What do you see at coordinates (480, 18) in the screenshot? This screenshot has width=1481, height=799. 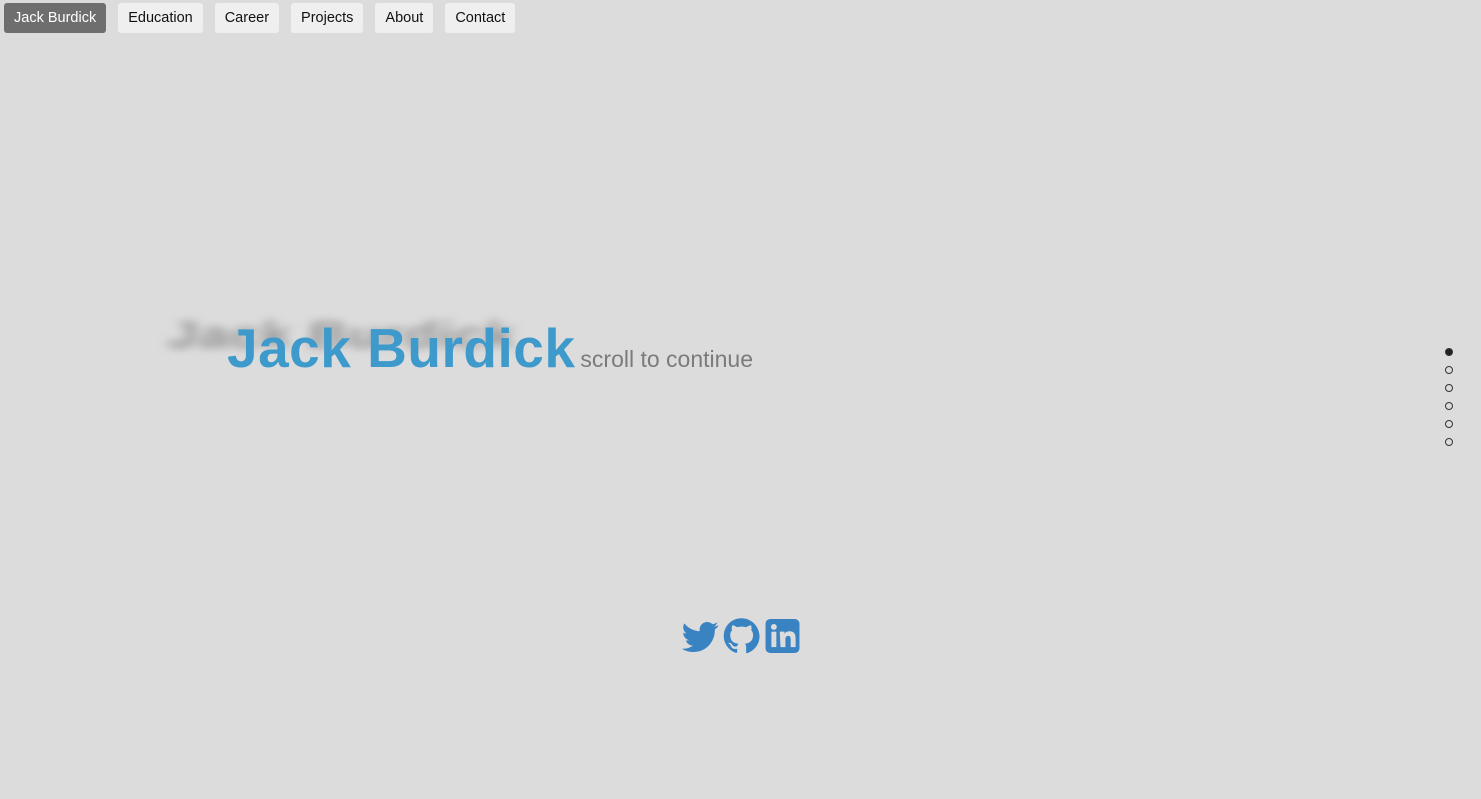 I see `nav-item-contact: Contact` at bounding box center [480, 18].